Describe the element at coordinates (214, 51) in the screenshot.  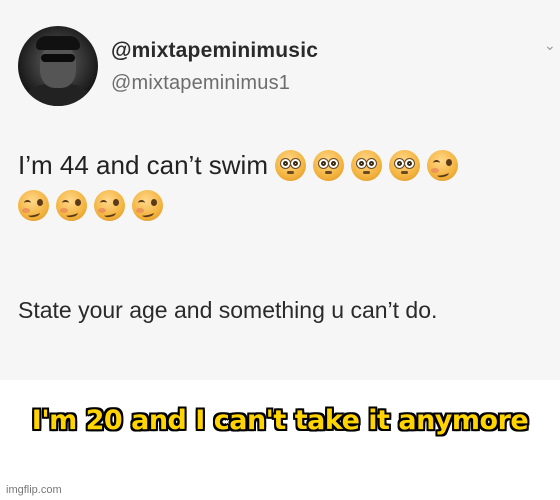
I see `display-name: @mixtapeminimusic` at that location.